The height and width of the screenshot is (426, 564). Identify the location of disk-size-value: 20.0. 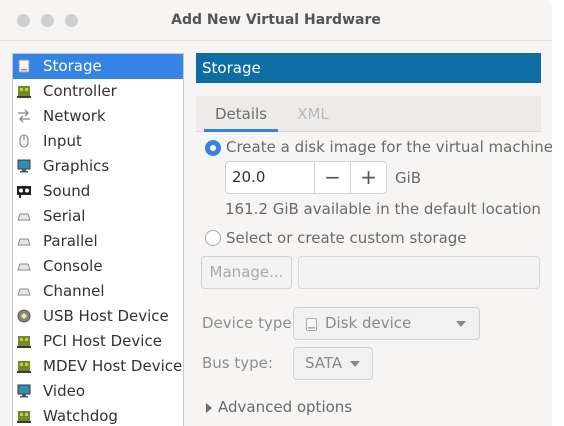
(248, 177).